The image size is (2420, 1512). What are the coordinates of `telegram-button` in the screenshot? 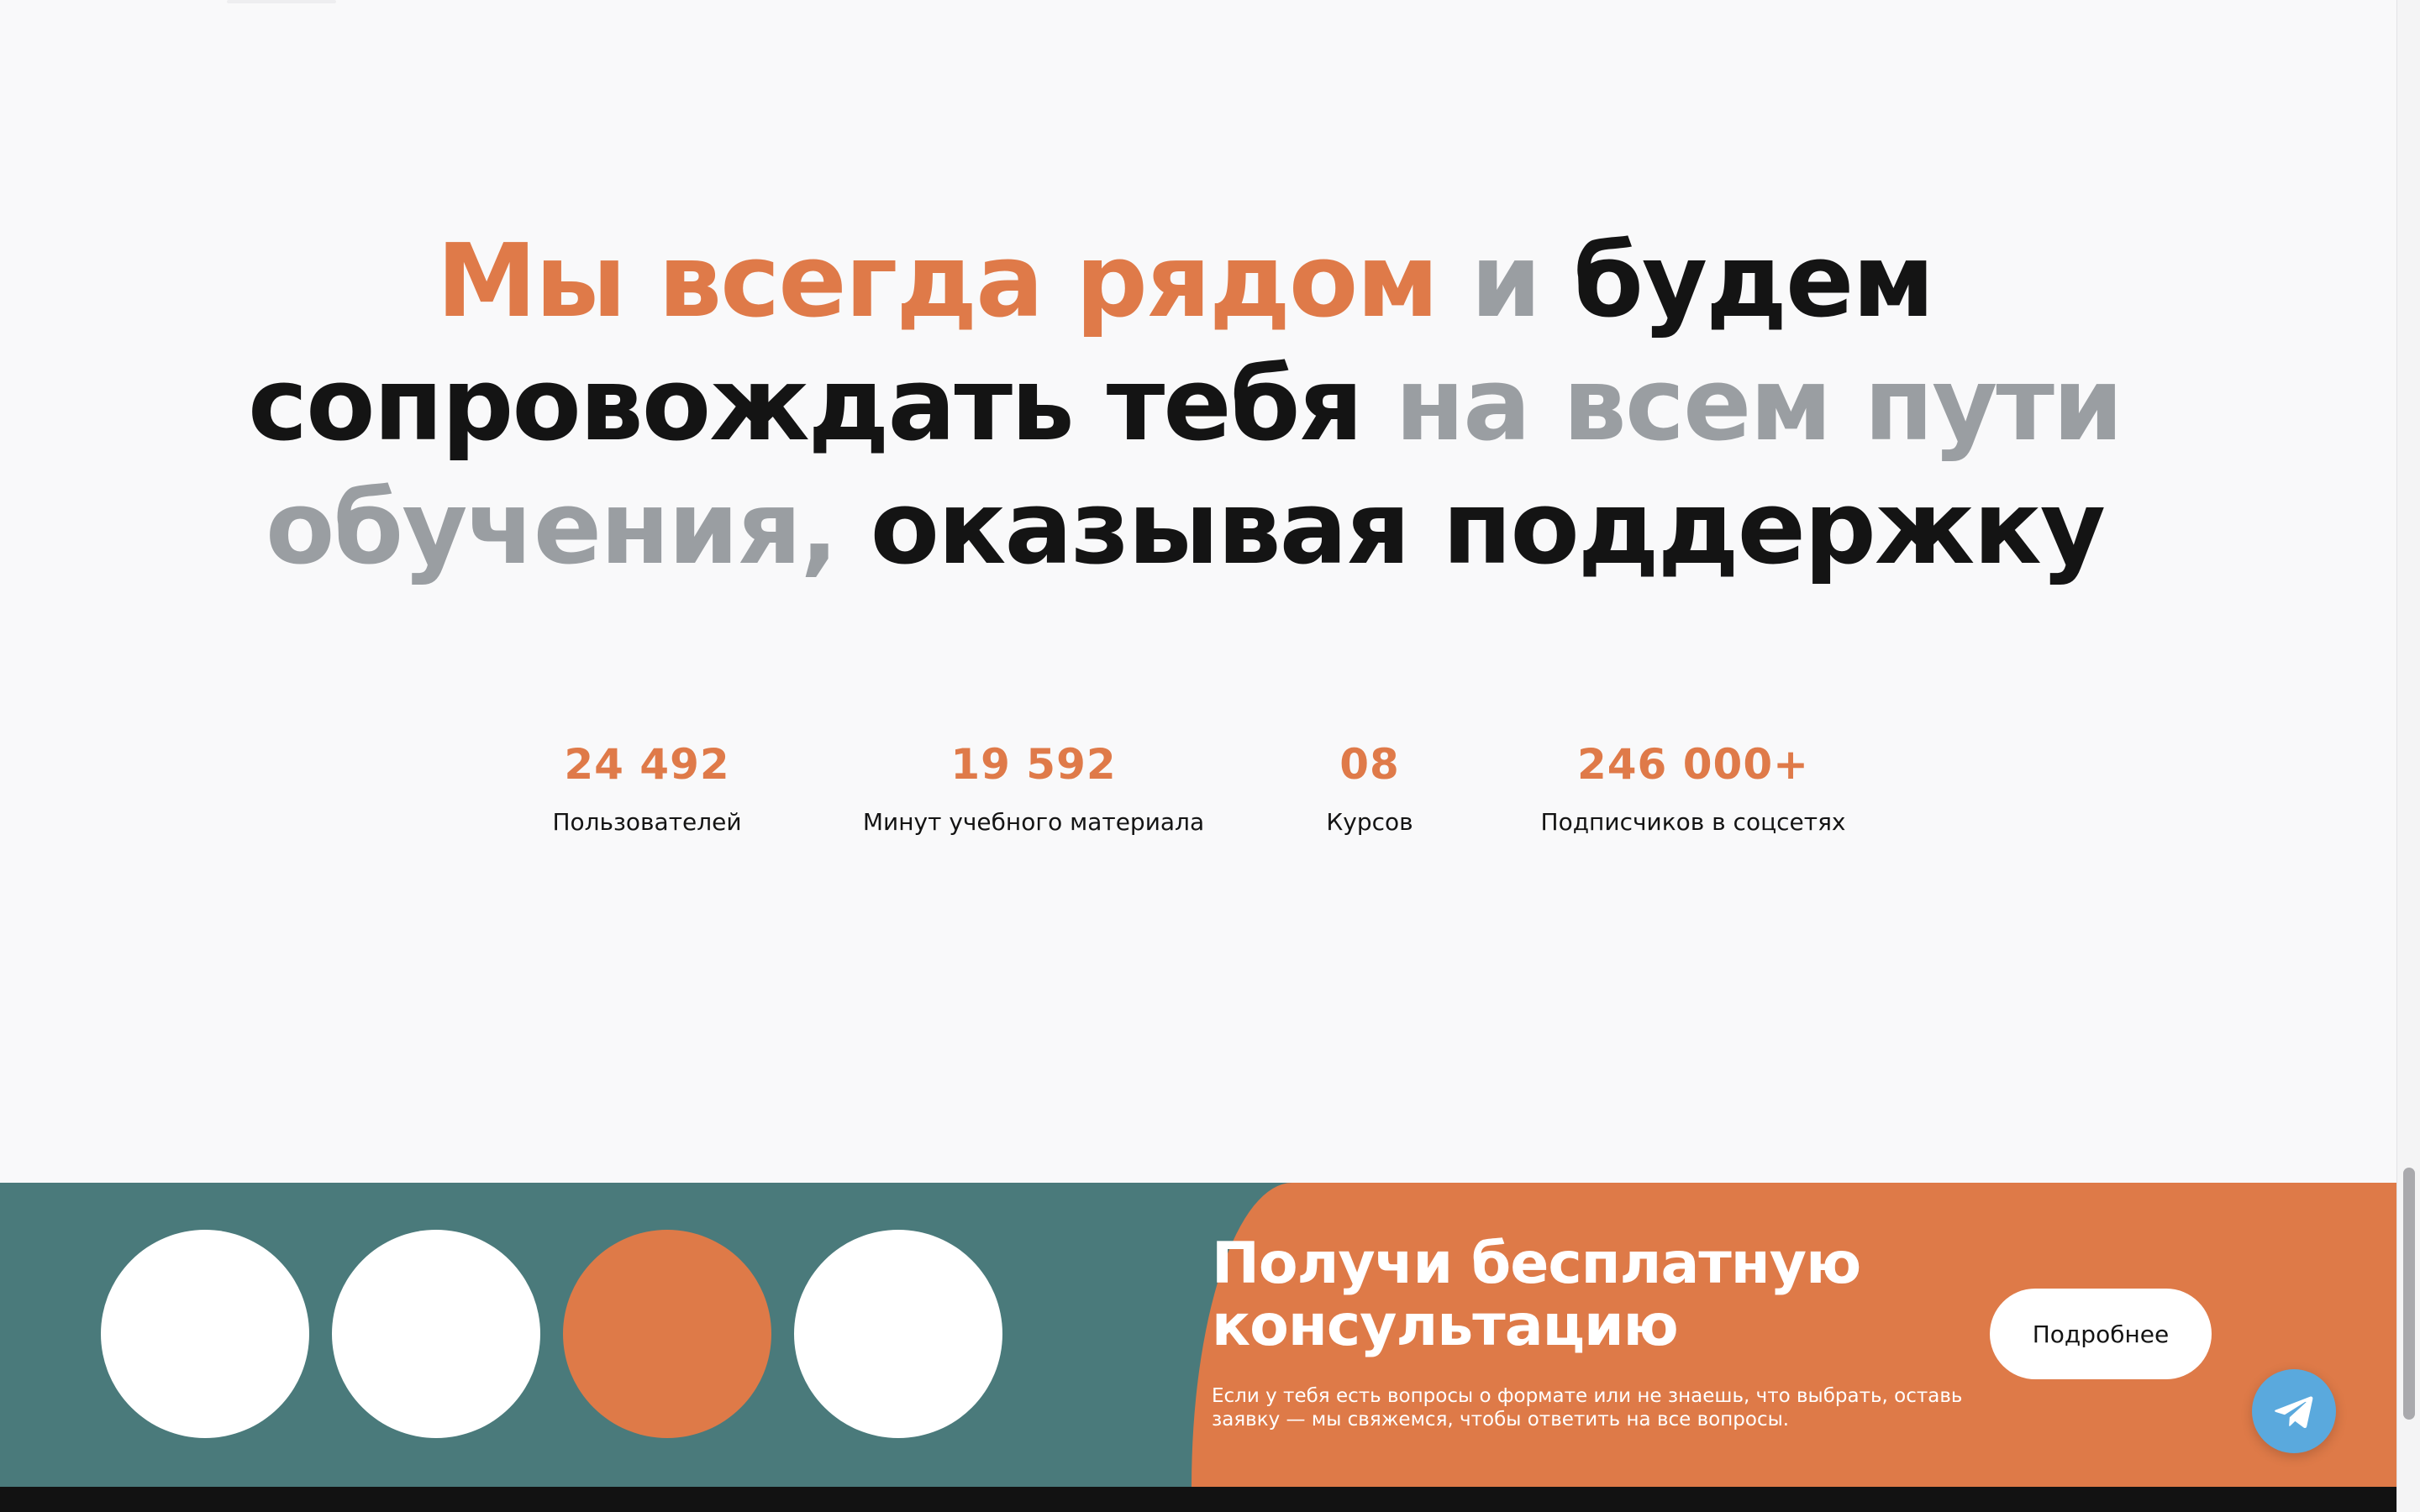 It's located at (2294, 1411).